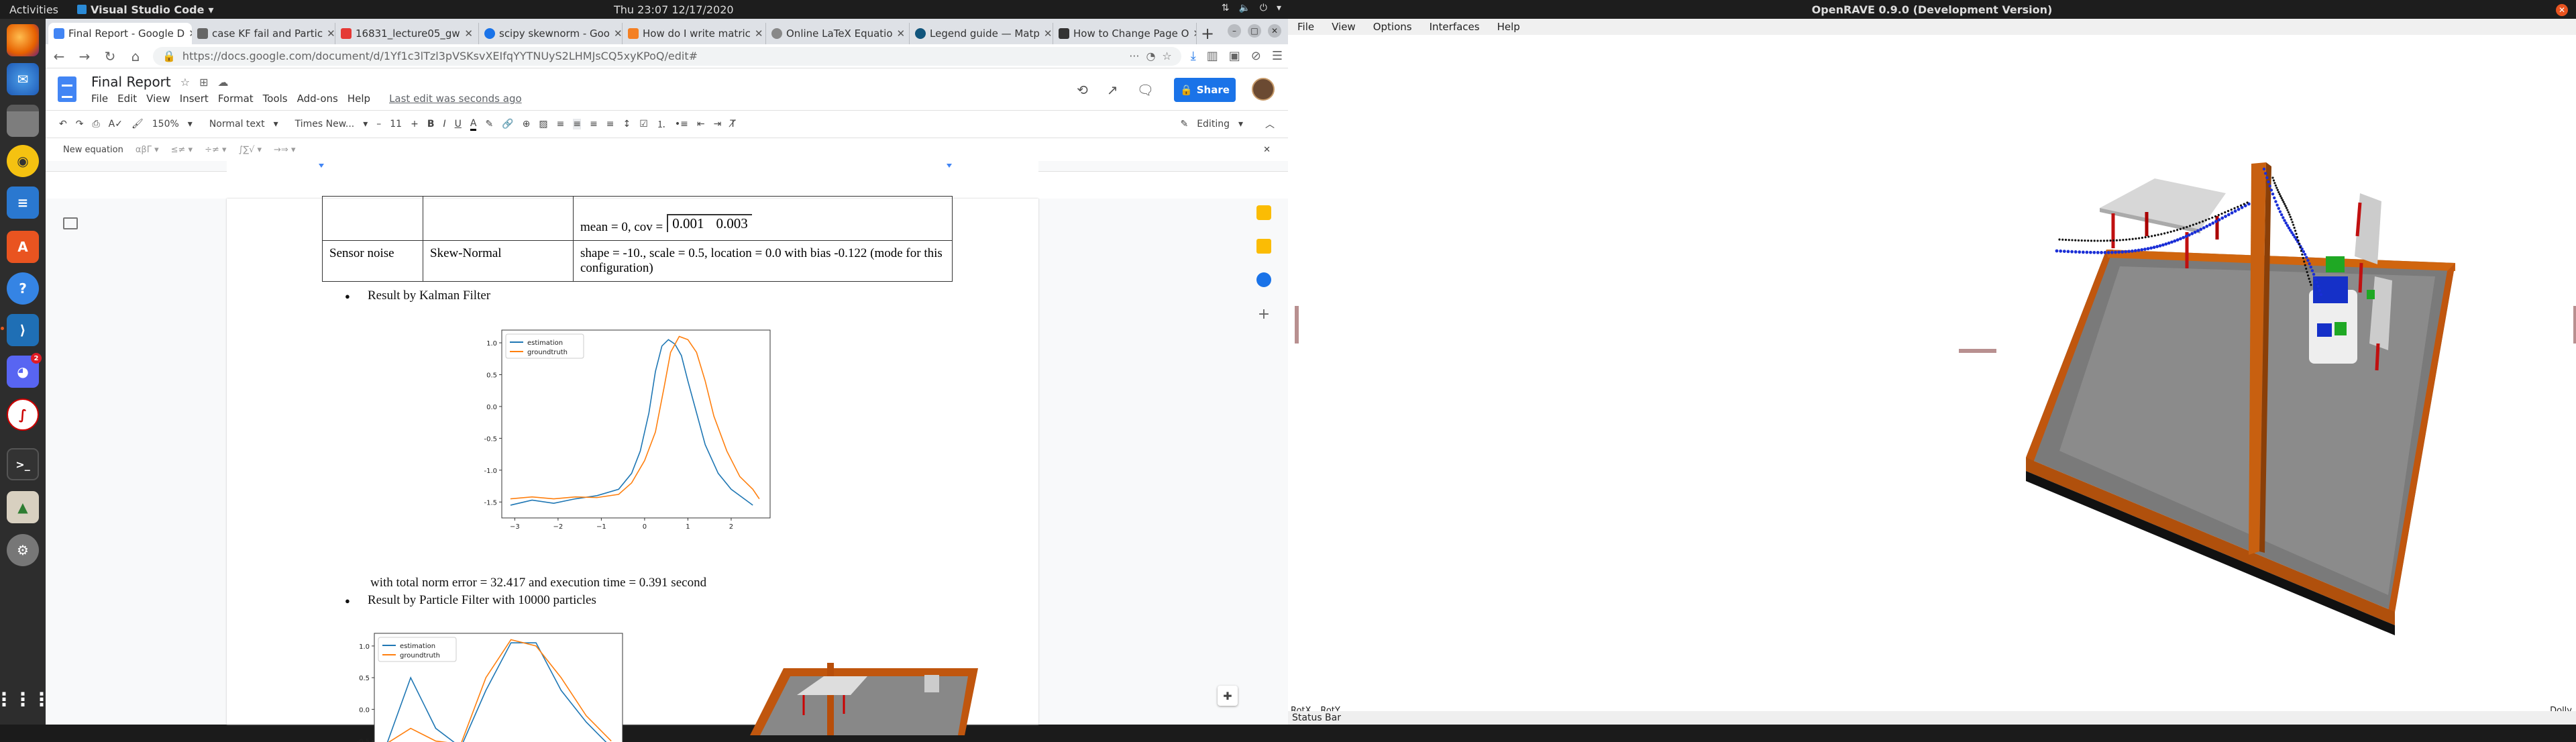 The height and width of the screenshot is (742, 2576). Describe the element at coordinates (718, 124) in the screenshot. I see `increase-indent-icon: ⇥` at that location.